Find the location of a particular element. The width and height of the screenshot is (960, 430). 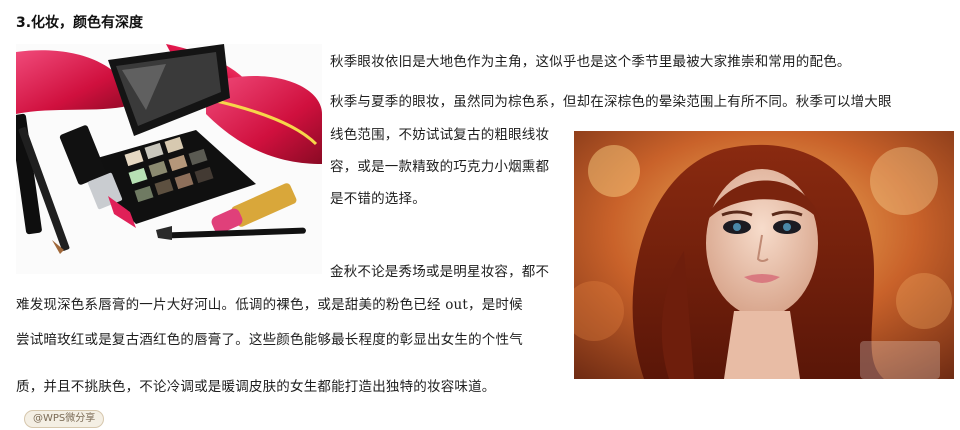

paragraph-line-9: 质，并且不挑肤色，不论冷调或是暖调皮肤的女生都能打造出独特的妆容味道。 is located at coordinates (256, 387).